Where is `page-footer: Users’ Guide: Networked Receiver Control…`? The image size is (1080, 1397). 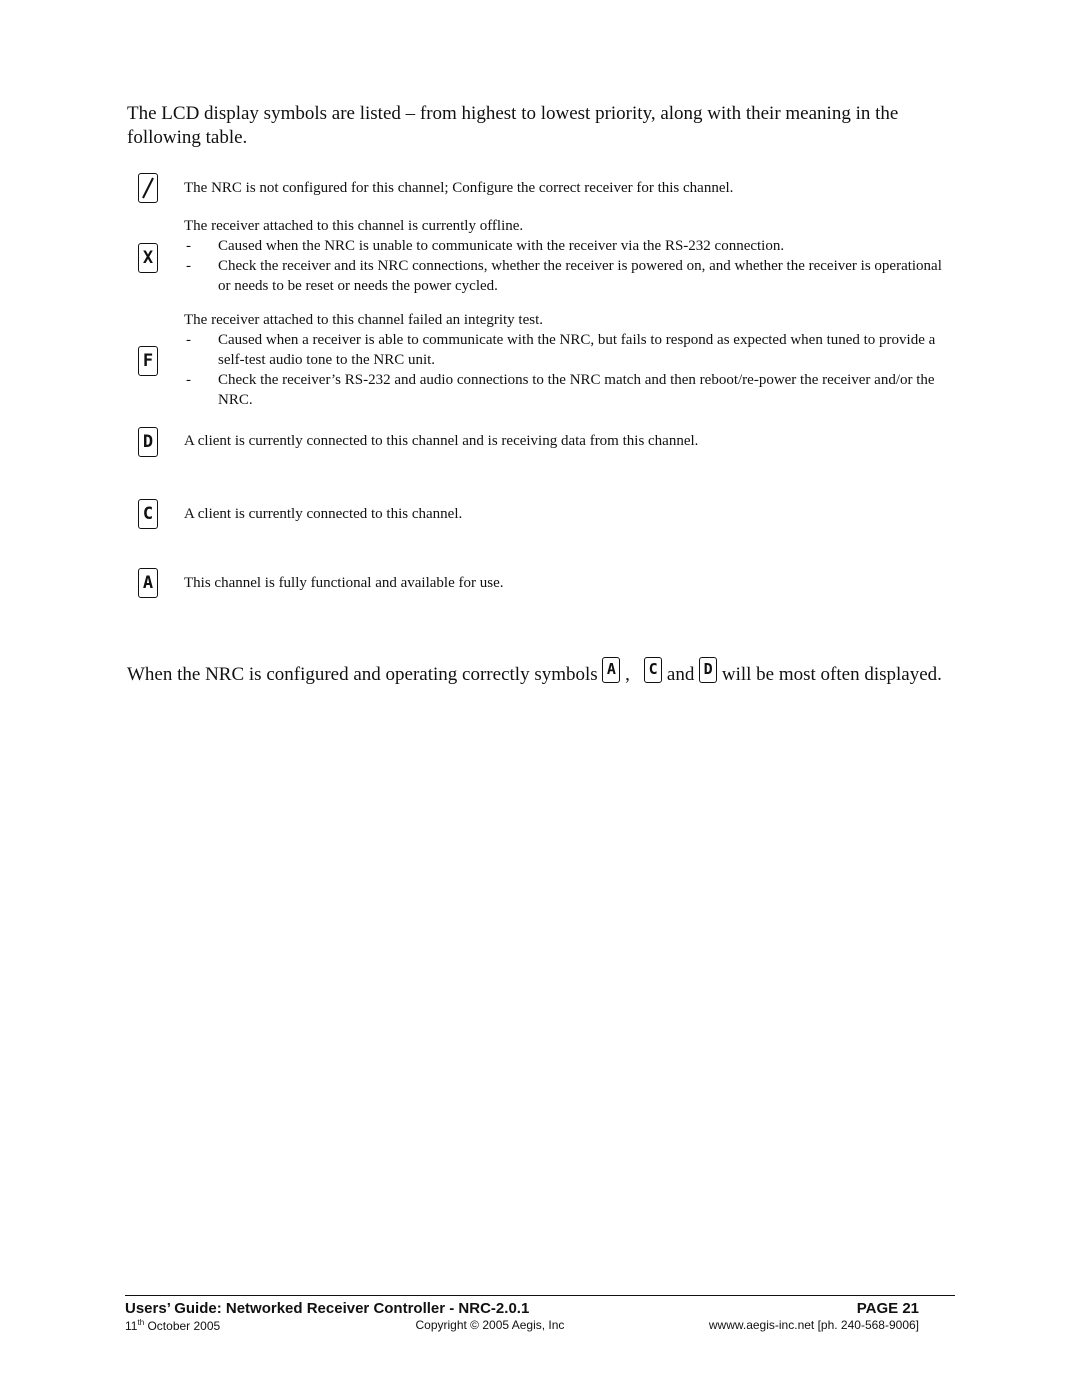 page-footer: Users’ Guide: Networked Receiver Control… is located at coordinates (540, 1314).